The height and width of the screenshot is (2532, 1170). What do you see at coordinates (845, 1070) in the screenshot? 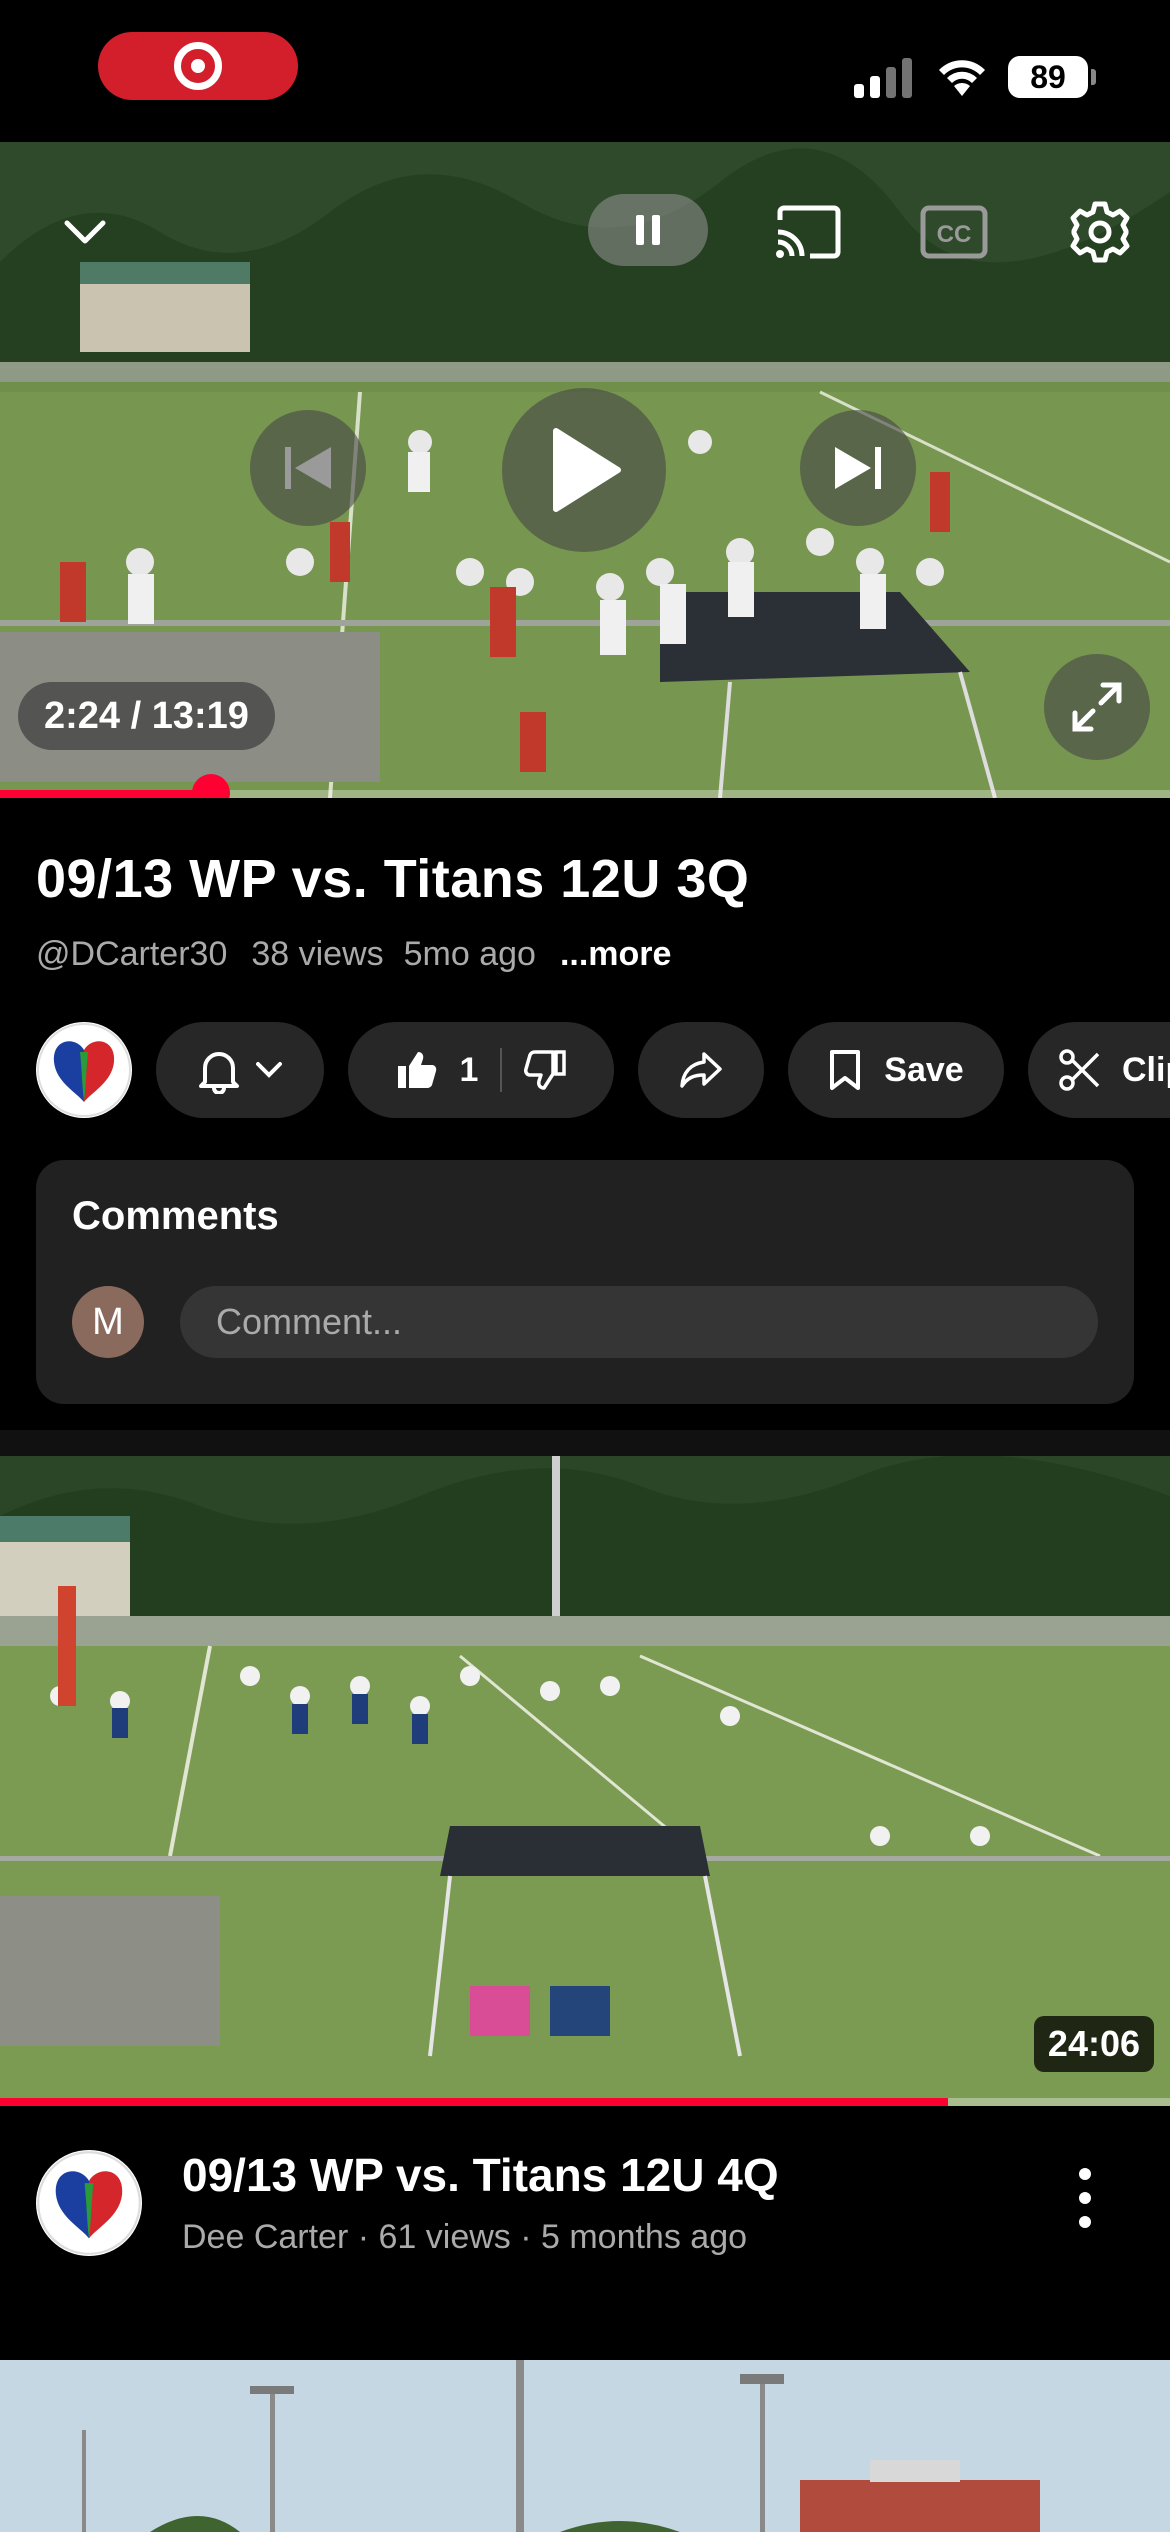
I see `bookmark-icon` at bounding box center [845, 1070].